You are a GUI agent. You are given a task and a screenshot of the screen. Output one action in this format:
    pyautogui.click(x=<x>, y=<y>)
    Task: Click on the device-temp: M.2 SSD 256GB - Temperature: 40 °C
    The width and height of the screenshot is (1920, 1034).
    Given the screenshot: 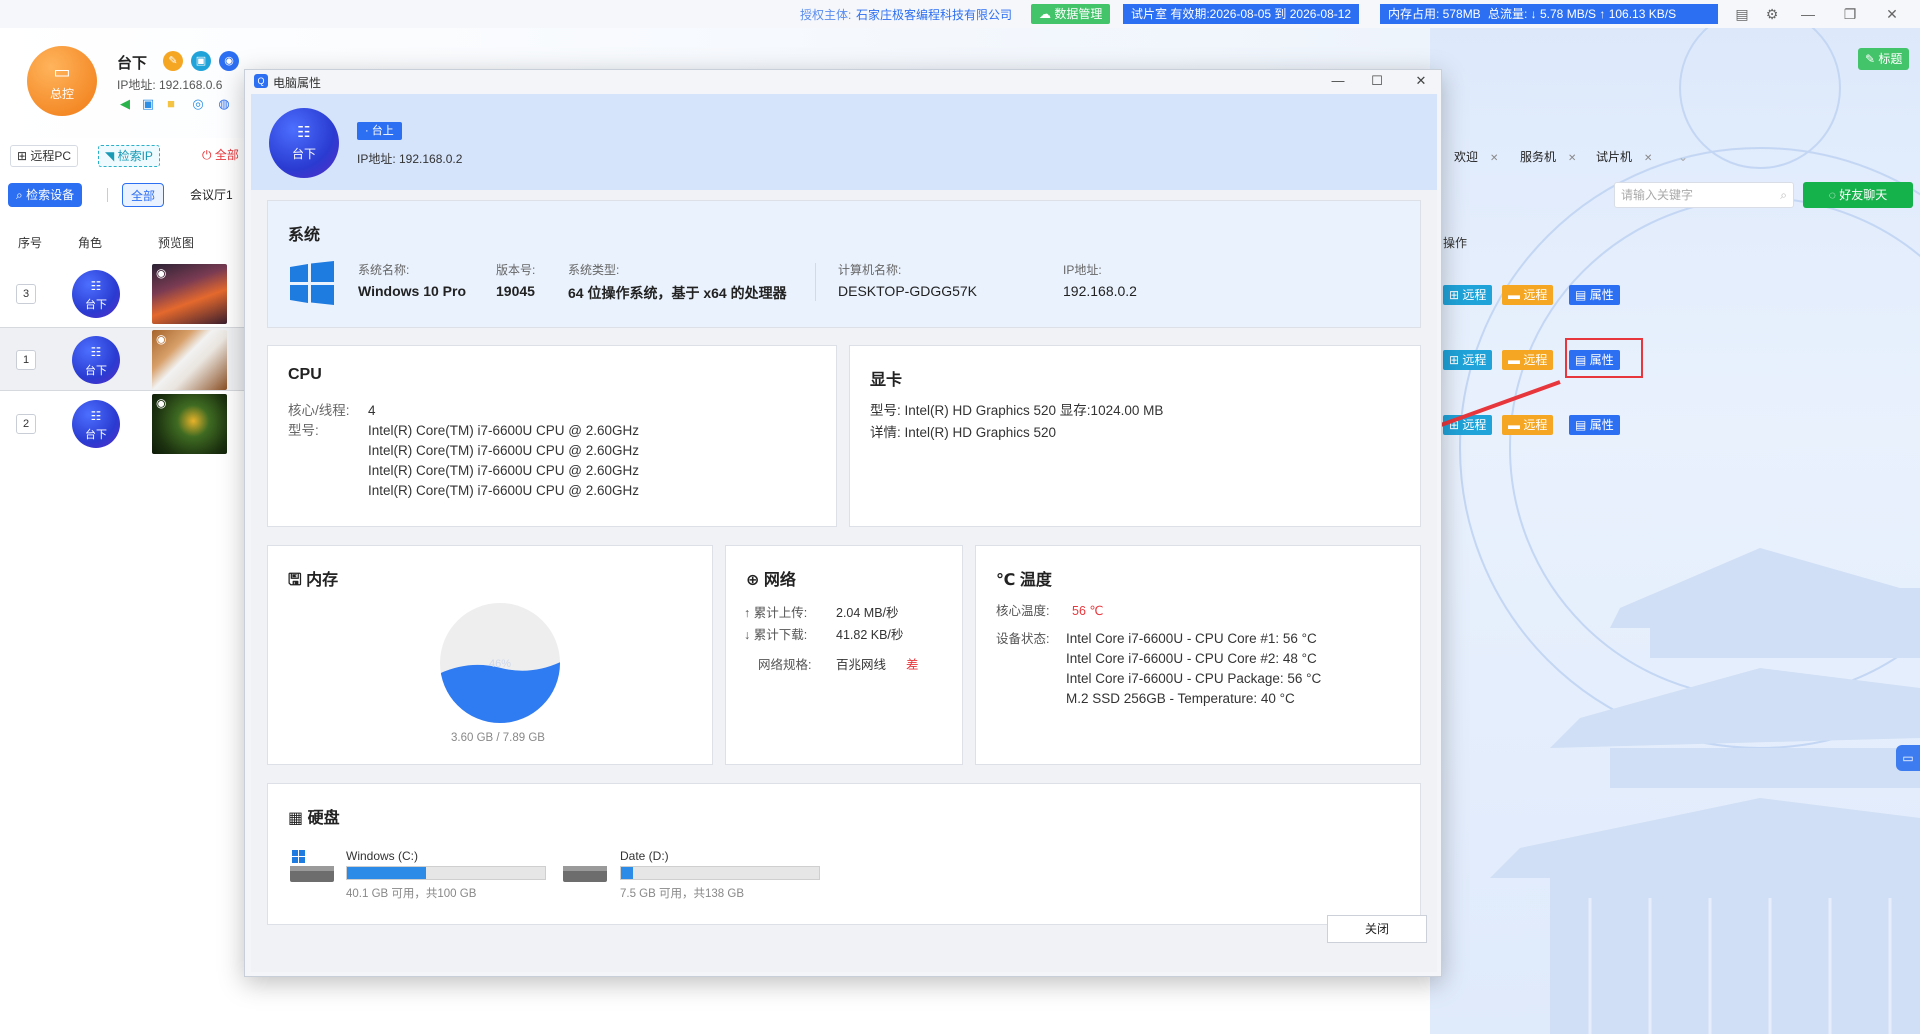 What is the action you would take?
    pyautogui.click(x=1180, y=698)
    